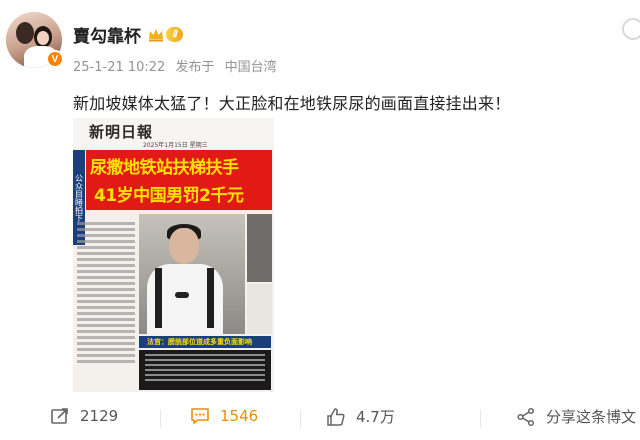 This screenshot has height=440, width=640. I want to click on newspaper-date: 2025年1月15日 星期三, so click(175, 145).